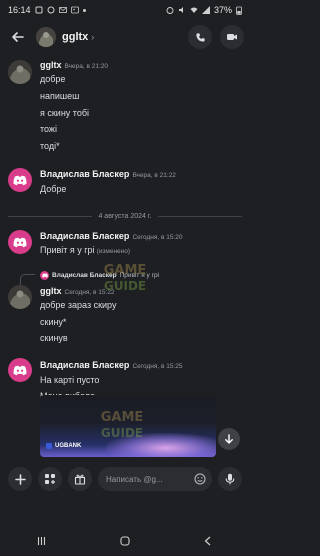 Image resolution: width=320 pixels, height=556 pixels. I want to click on message-group: Владислав Бласкер Вчера, в 21:22 Добре, so click(125, 183).